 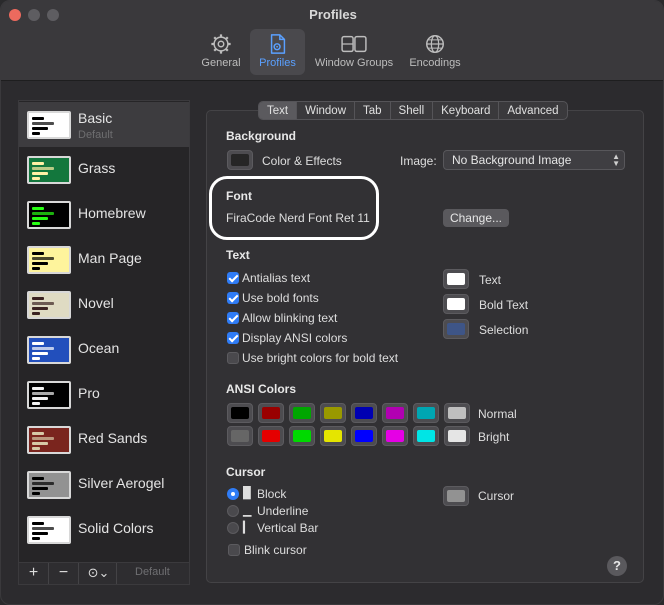 I want to click on background-image-select: No Background Image ▲ ▼, so click(x=534, y=160).